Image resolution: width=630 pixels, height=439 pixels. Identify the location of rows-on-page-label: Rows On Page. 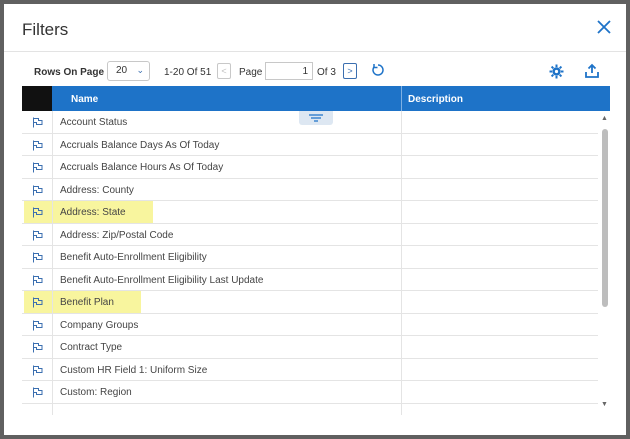
(69, 72).